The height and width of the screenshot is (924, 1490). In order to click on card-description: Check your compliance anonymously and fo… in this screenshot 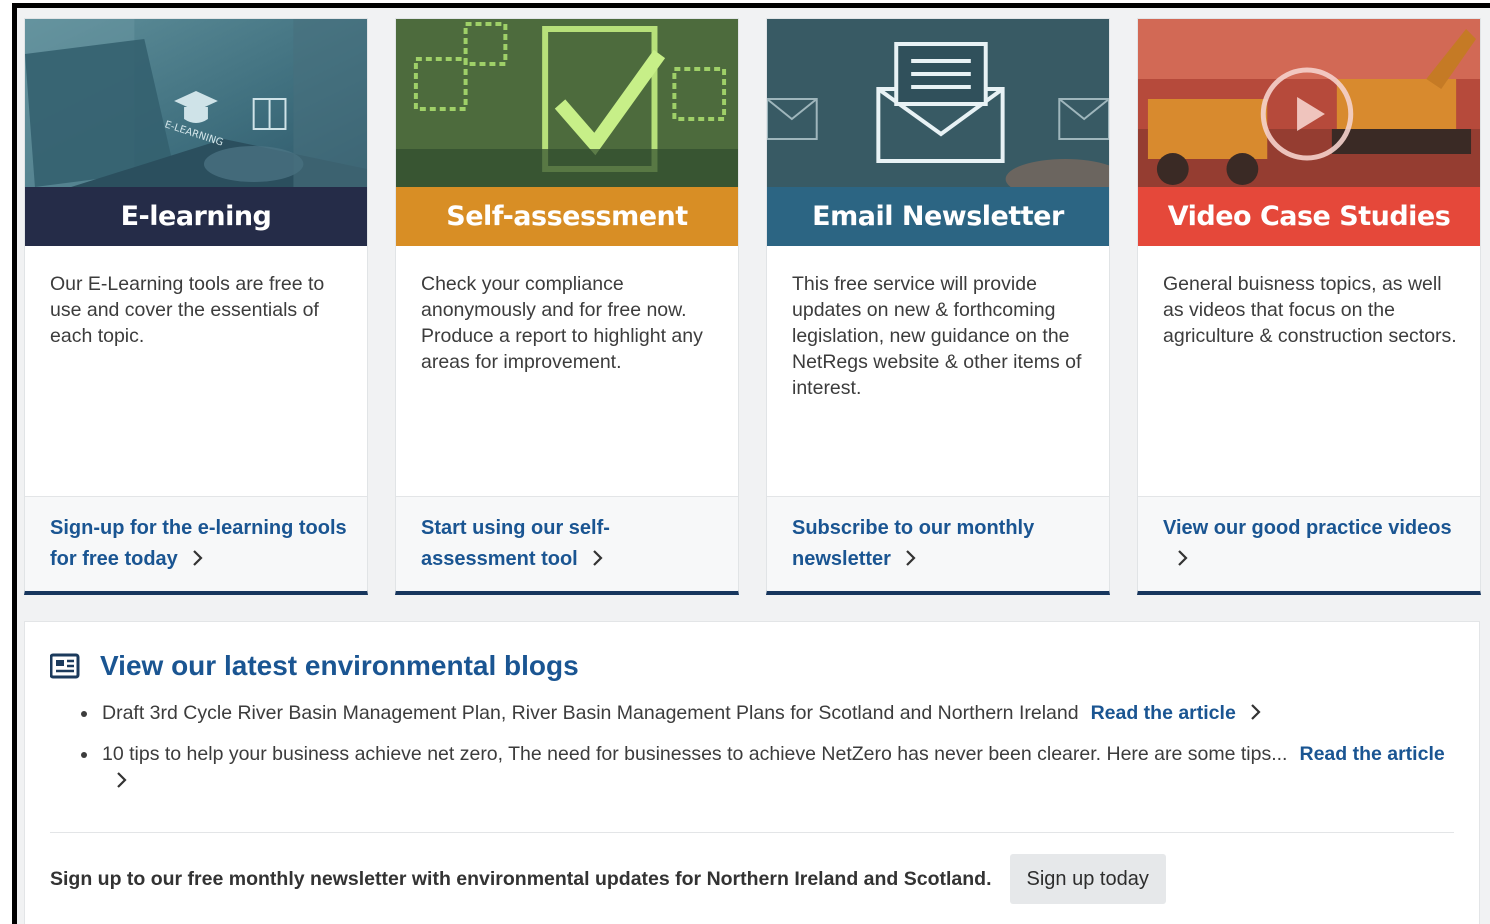, I will do `click(562, 323)`.